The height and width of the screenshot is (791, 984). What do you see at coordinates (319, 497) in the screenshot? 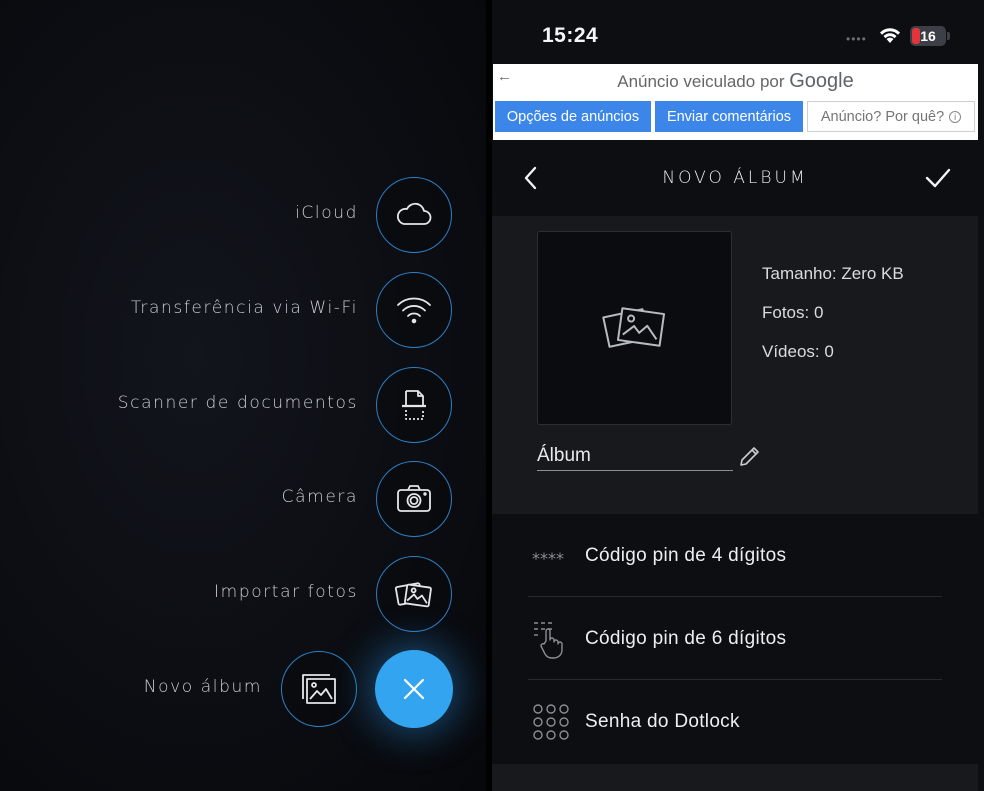
I see `menu-item-label: Câmera` at bounding box center [319, 497].